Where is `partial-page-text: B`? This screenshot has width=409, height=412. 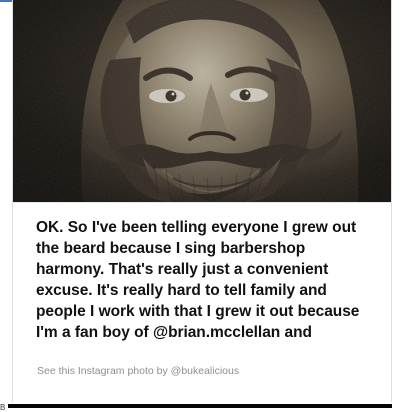
partial-page-text: B is located at coordinates (3, 407).